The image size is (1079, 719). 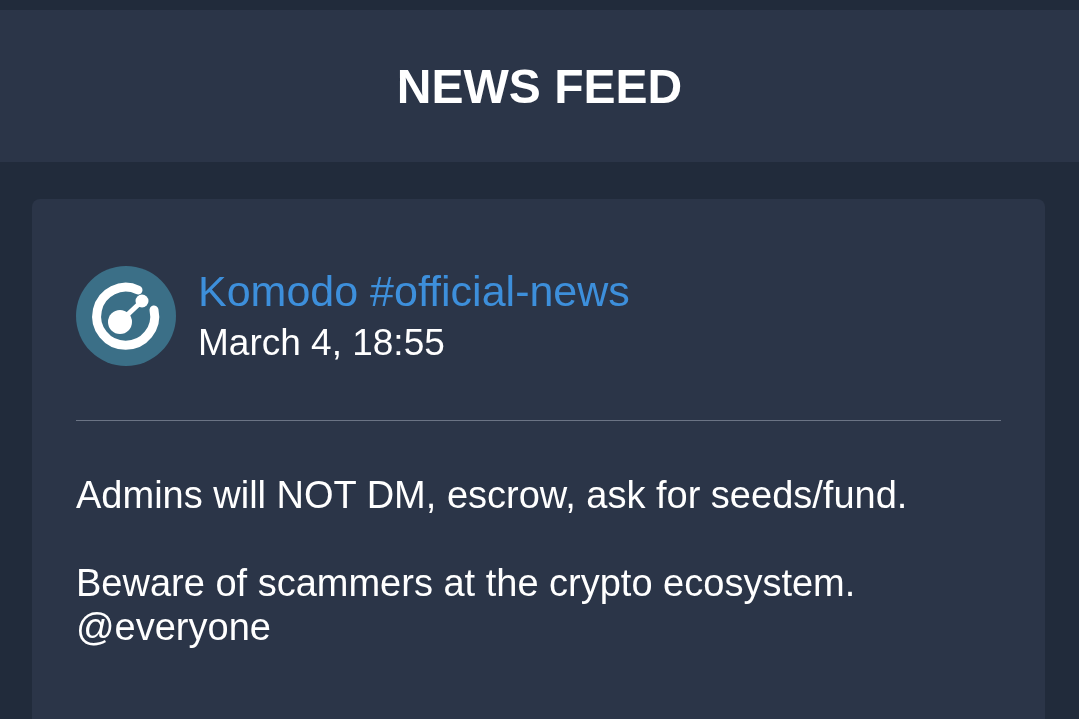 What do you see at coordinates (492, 495) in the screenshot?
I see `post-text: Admins will NOT DM, escrow, ask for seeds/fund.` at bounding box center [492, 495].